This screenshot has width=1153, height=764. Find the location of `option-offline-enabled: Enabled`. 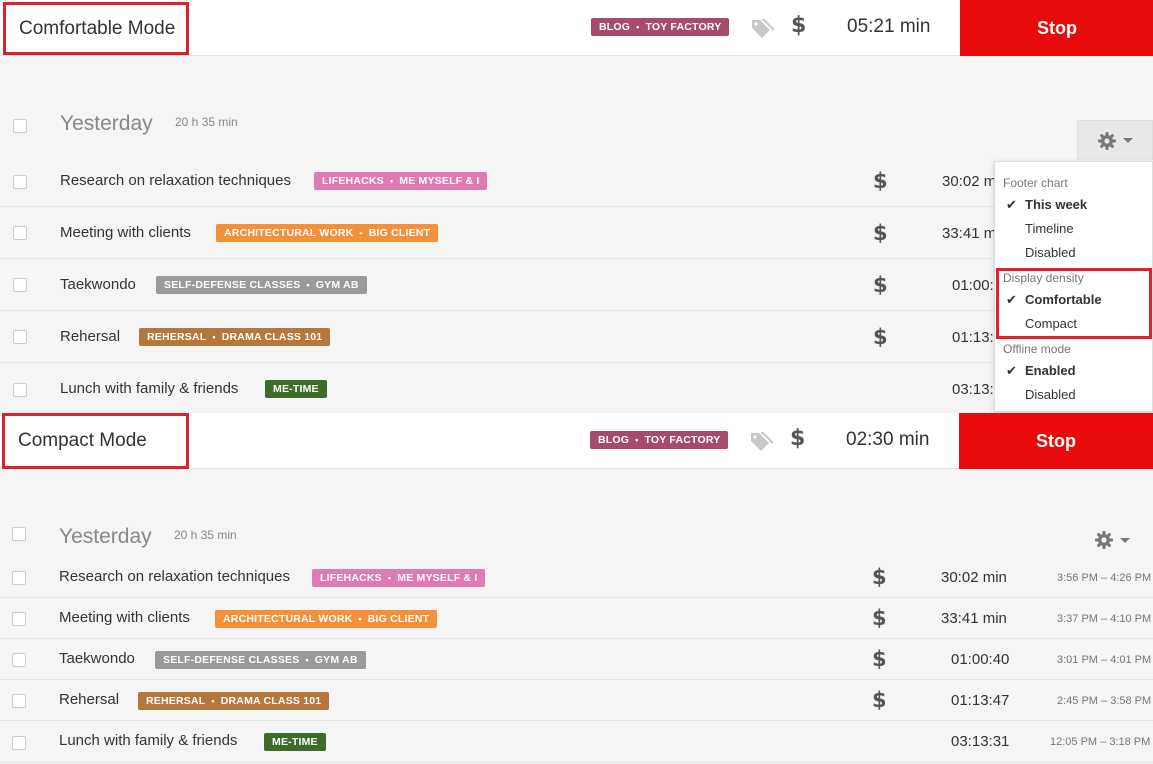

option-offline-enabled: Enabled is located at coordinates (1050, 370).